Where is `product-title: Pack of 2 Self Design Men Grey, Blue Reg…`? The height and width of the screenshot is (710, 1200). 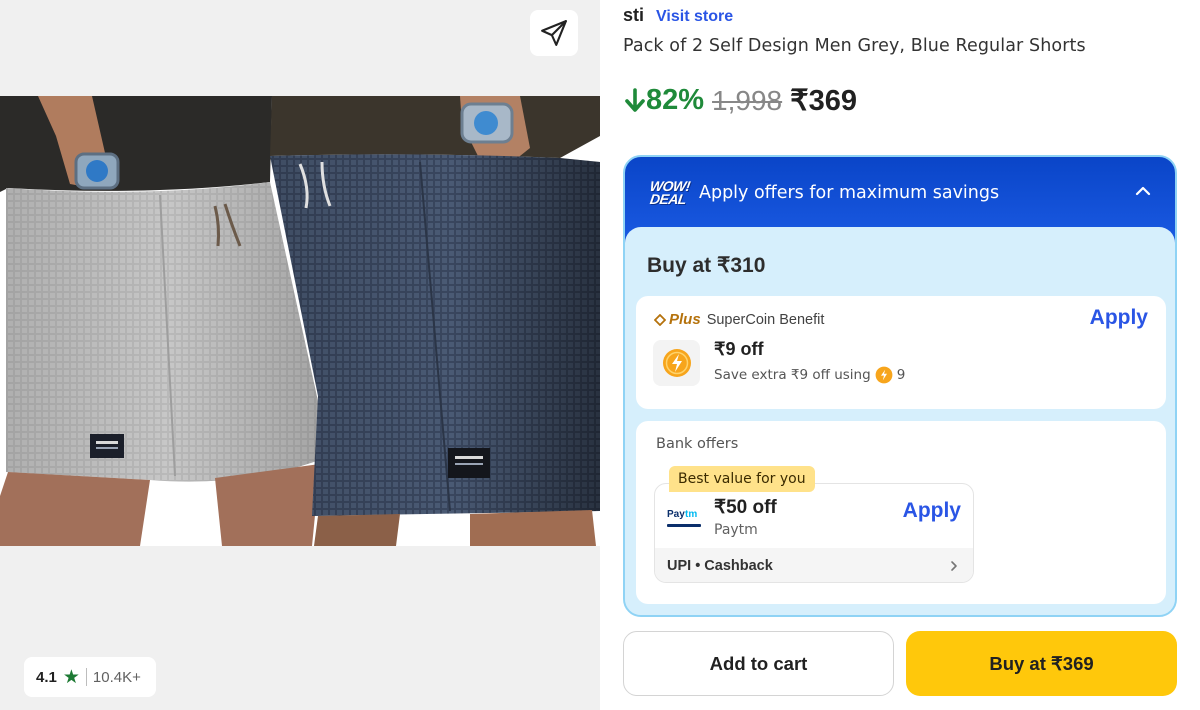 product-title: Pack of 2 Self Design Men Grey, Blue Reg… is located at coordinates (854, 46).